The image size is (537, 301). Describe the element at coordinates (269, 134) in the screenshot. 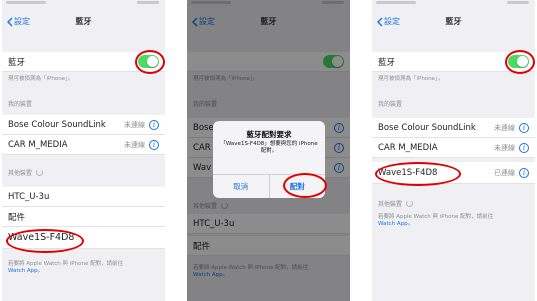

I see `alert-title: 藍牙配對要求` at that location.